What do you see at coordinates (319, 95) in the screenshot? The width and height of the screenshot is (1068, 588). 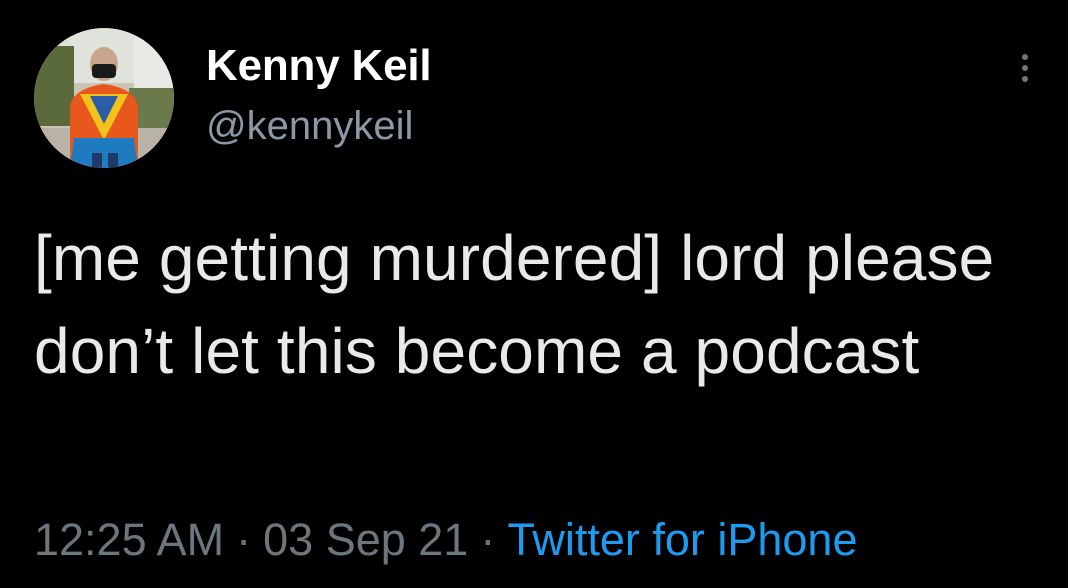 I see `author-names: Kenny Keil @kennykeil` at bounding box center [319, 95].